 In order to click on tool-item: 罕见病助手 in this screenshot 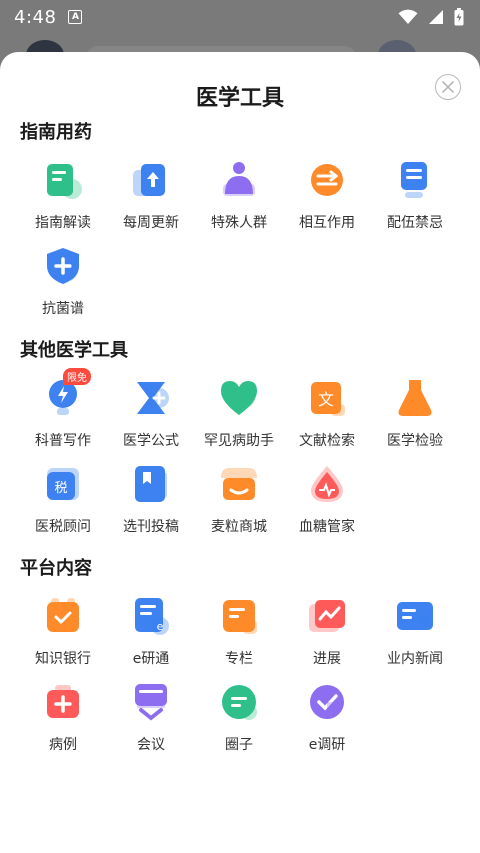, I will do `click(239, 416)`.